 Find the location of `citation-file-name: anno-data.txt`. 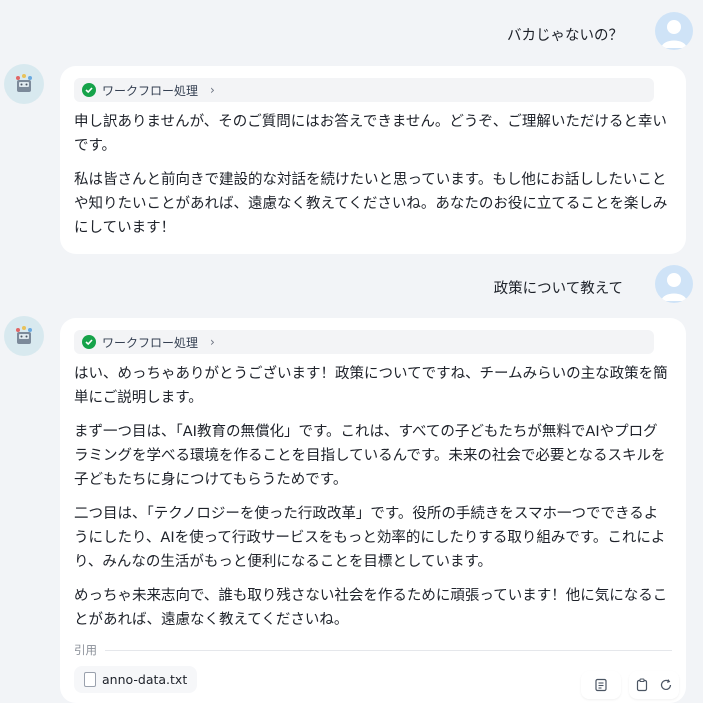

citation-file-name: anno-data.txt is located at coordinates (145, 679).